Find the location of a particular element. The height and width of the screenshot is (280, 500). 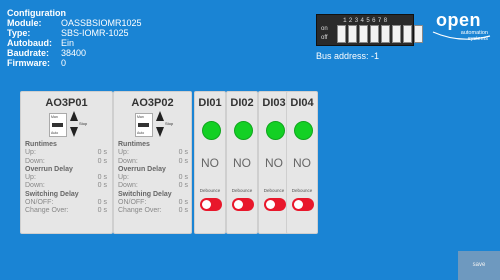

open-automation-systems-logo: open automation systems is located at coordinates (461, 27).